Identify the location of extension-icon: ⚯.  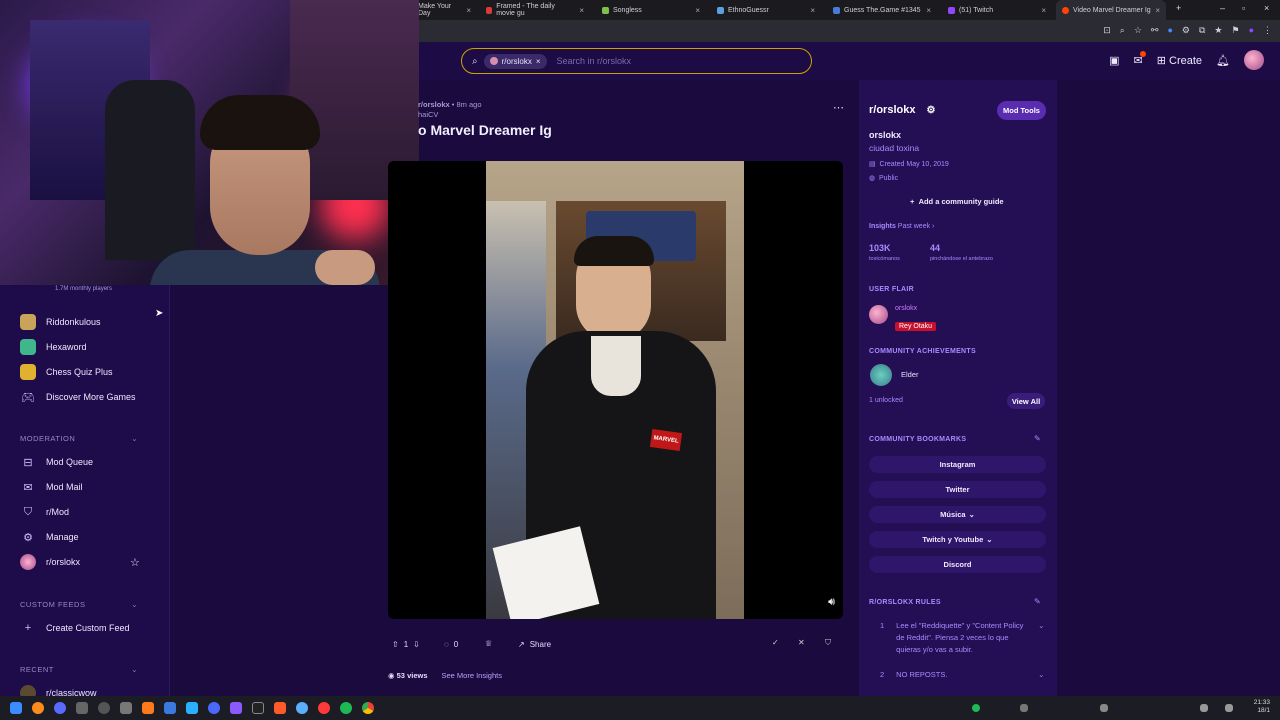
(1155, 30).